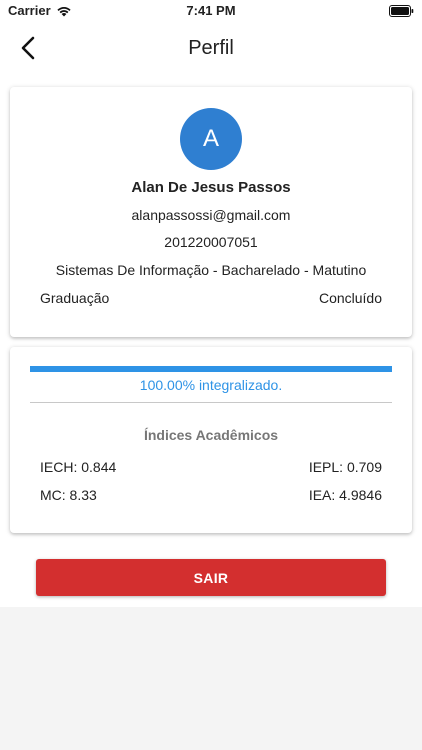 Image resolution: width=422 pixels, height=750 pixels. I want to click on clock: 7:41 PM, so click(211, 10).